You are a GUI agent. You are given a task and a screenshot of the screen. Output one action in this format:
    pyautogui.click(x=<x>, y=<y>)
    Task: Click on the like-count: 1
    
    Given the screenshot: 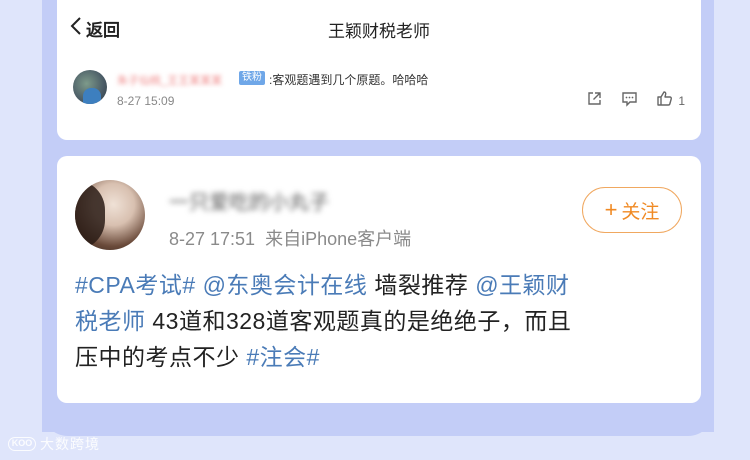 What is the action you would take?
    pyautogui.click(x=681, y=101)
    